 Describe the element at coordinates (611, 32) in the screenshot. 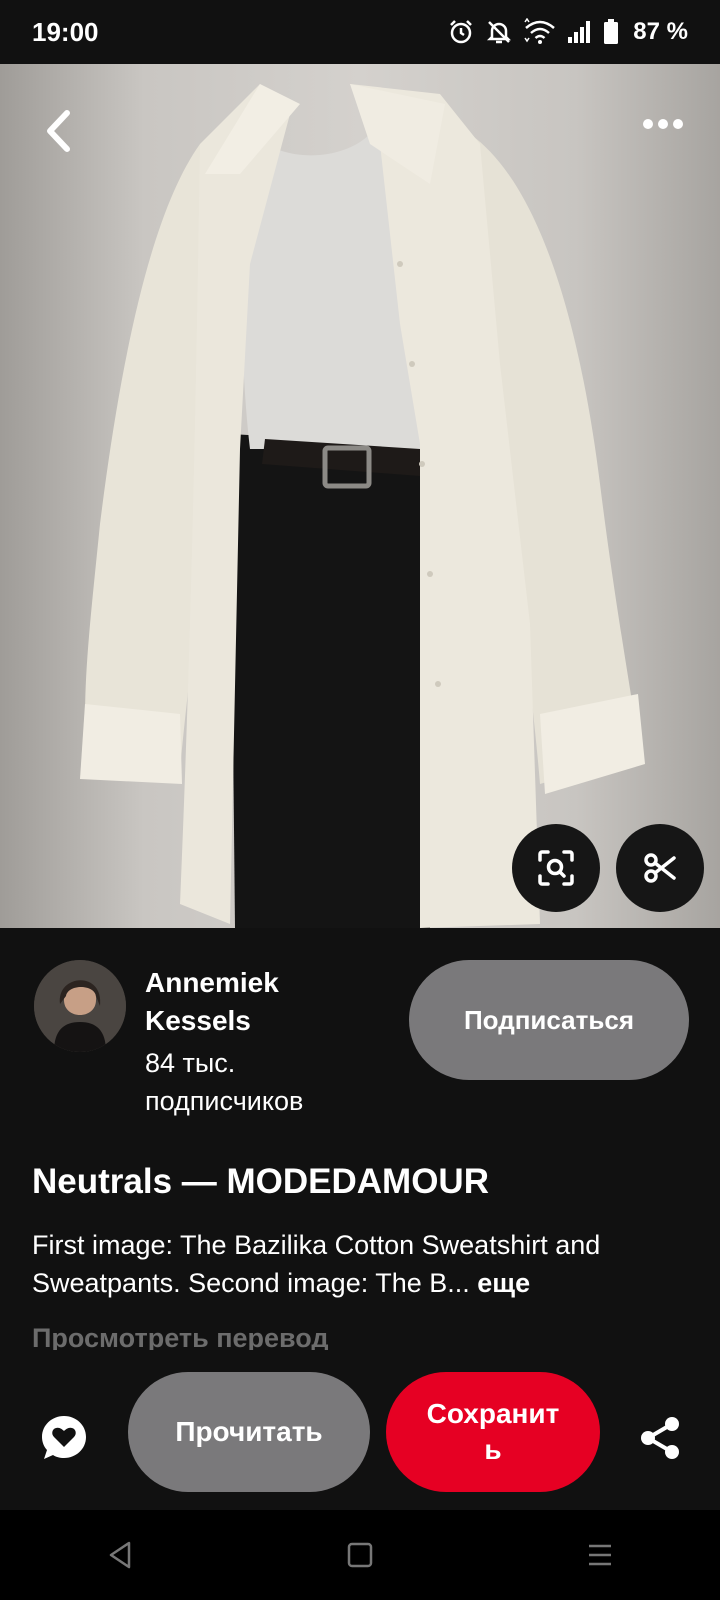

I see `battery-icon` at that location.